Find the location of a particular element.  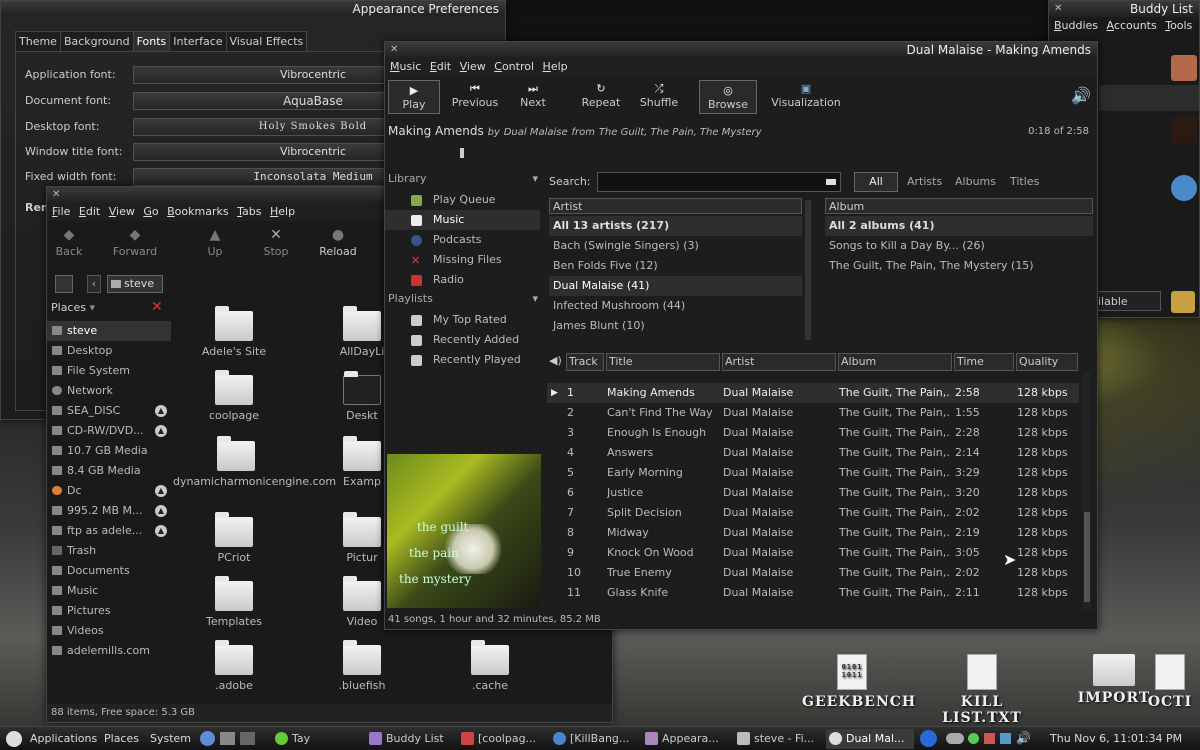

clock: Thu Nov 6, 11:01:34 PM is located at coordinates (1116, 738).